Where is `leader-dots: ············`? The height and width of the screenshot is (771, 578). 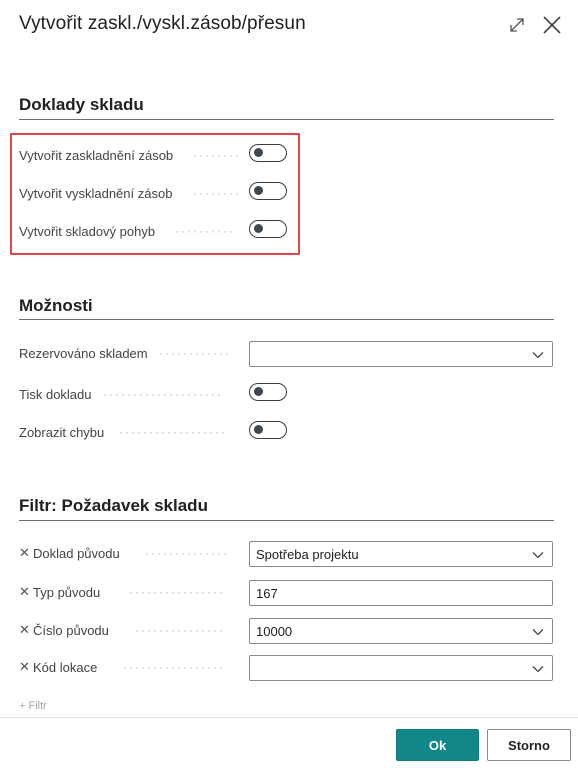 leader-dots: ············ is located at coordinates (195, 353).